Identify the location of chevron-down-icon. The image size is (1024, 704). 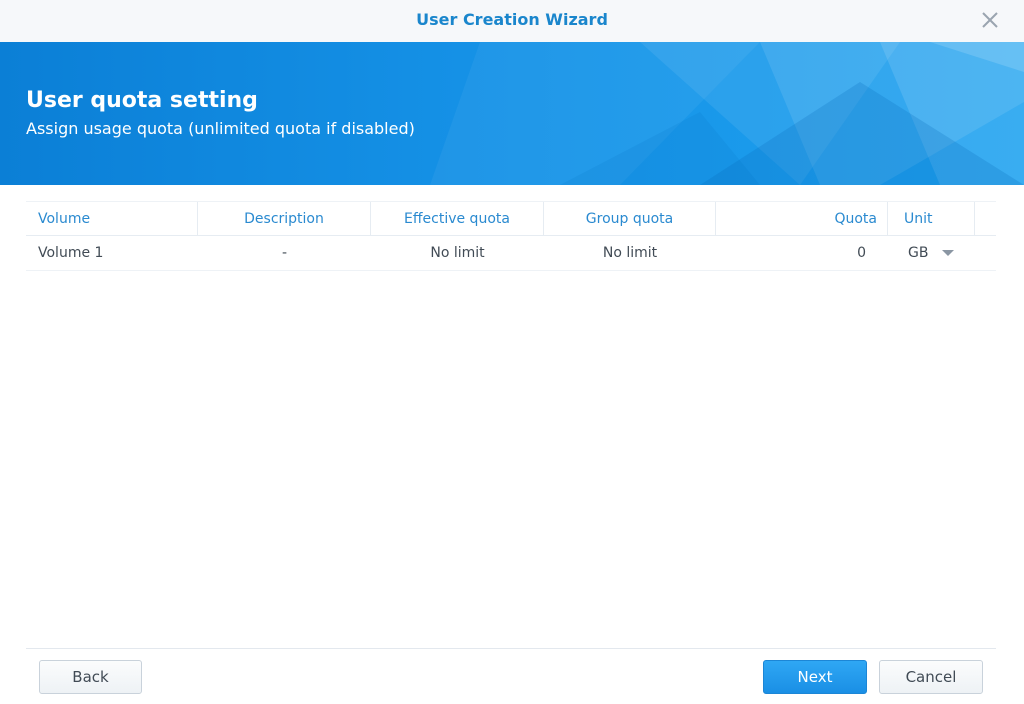
(948, 253).